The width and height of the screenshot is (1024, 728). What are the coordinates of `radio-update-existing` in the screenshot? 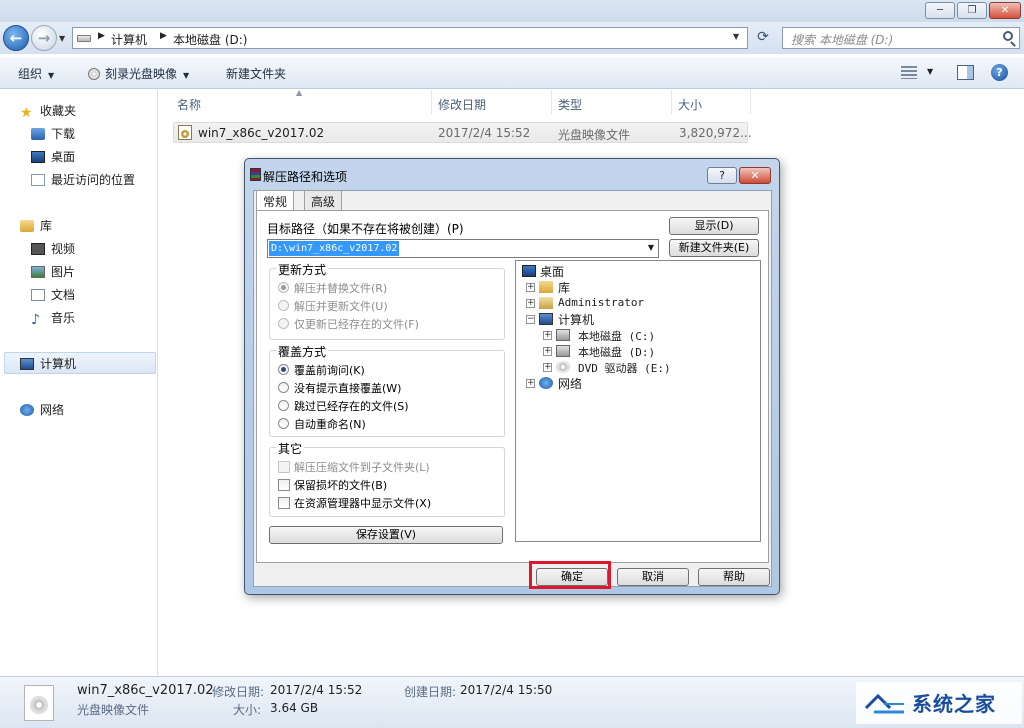 It's located at (283, 323).